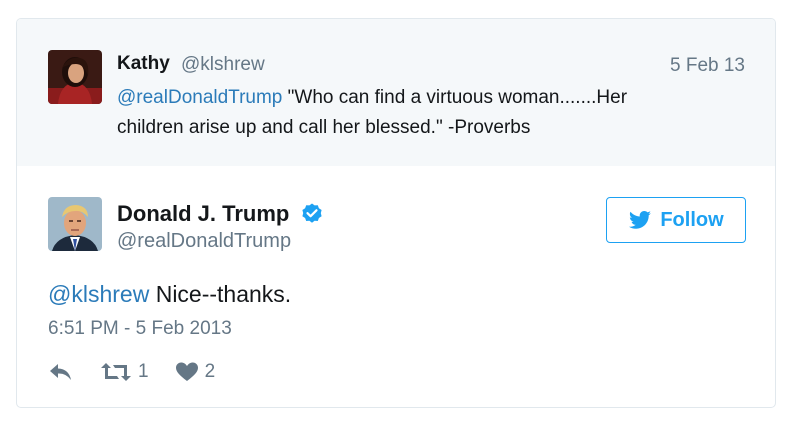  I want to click on reply-icon, so click(60, 372).